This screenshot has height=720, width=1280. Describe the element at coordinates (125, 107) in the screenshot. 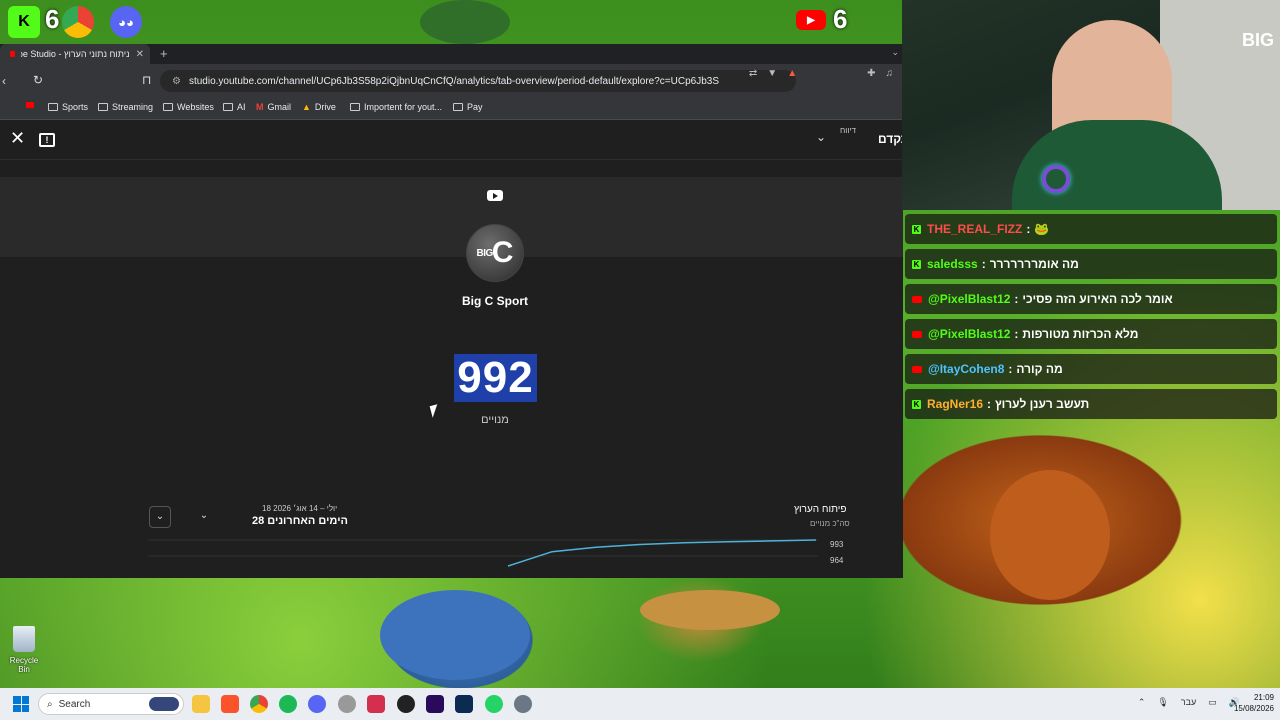

I see `bookmark-streaming: Streaming` at that location.